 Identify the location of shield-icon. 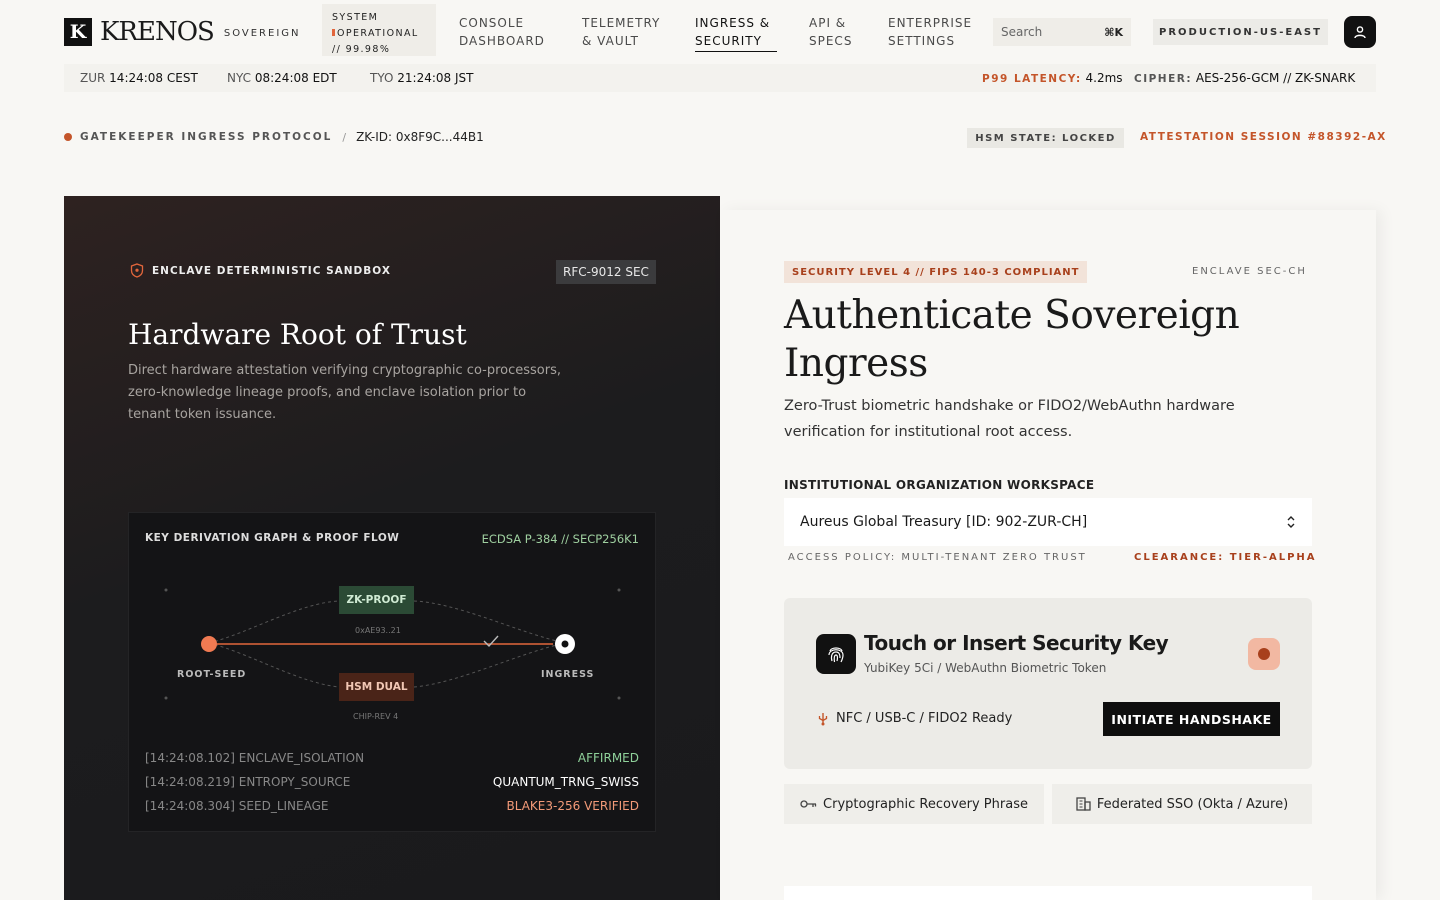
(137, 270).